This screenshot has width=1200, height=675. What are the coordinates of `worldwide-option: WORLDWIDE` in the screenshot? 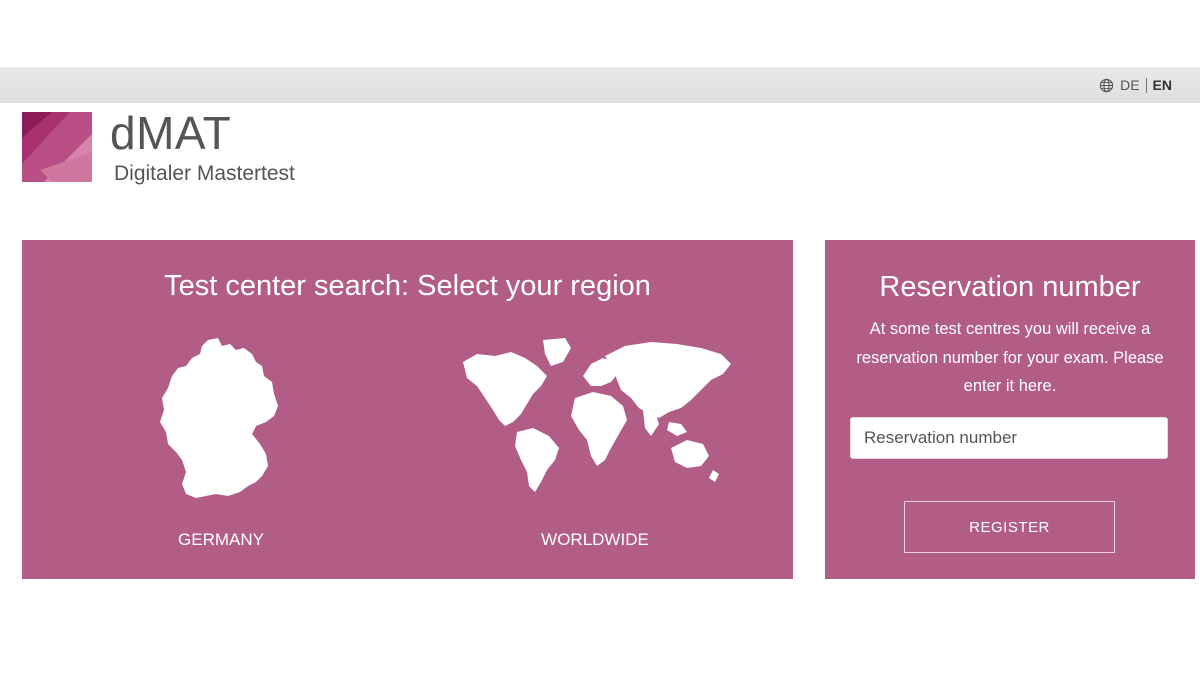 It's located at (595, 446).